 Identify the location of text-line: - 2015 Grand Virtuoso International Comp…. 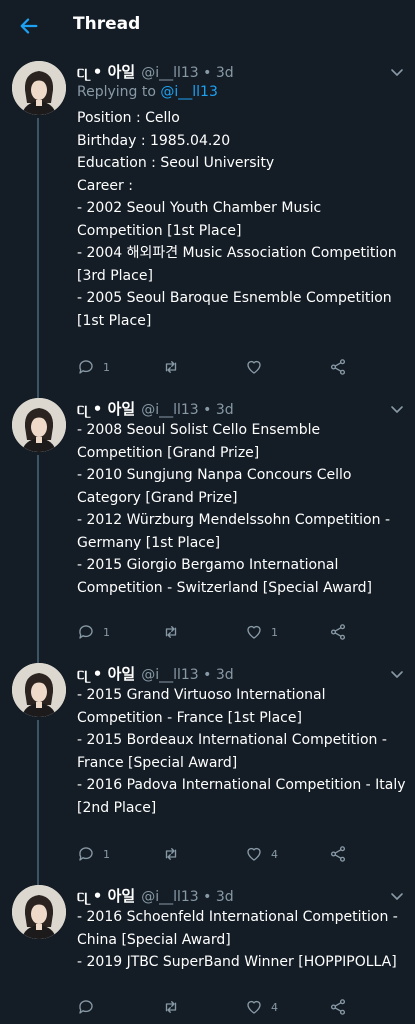
(201, 706).